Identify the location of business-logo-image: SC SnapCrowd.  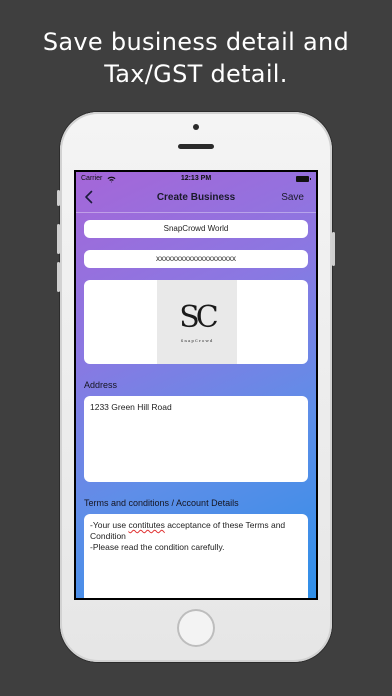
(197, 322).